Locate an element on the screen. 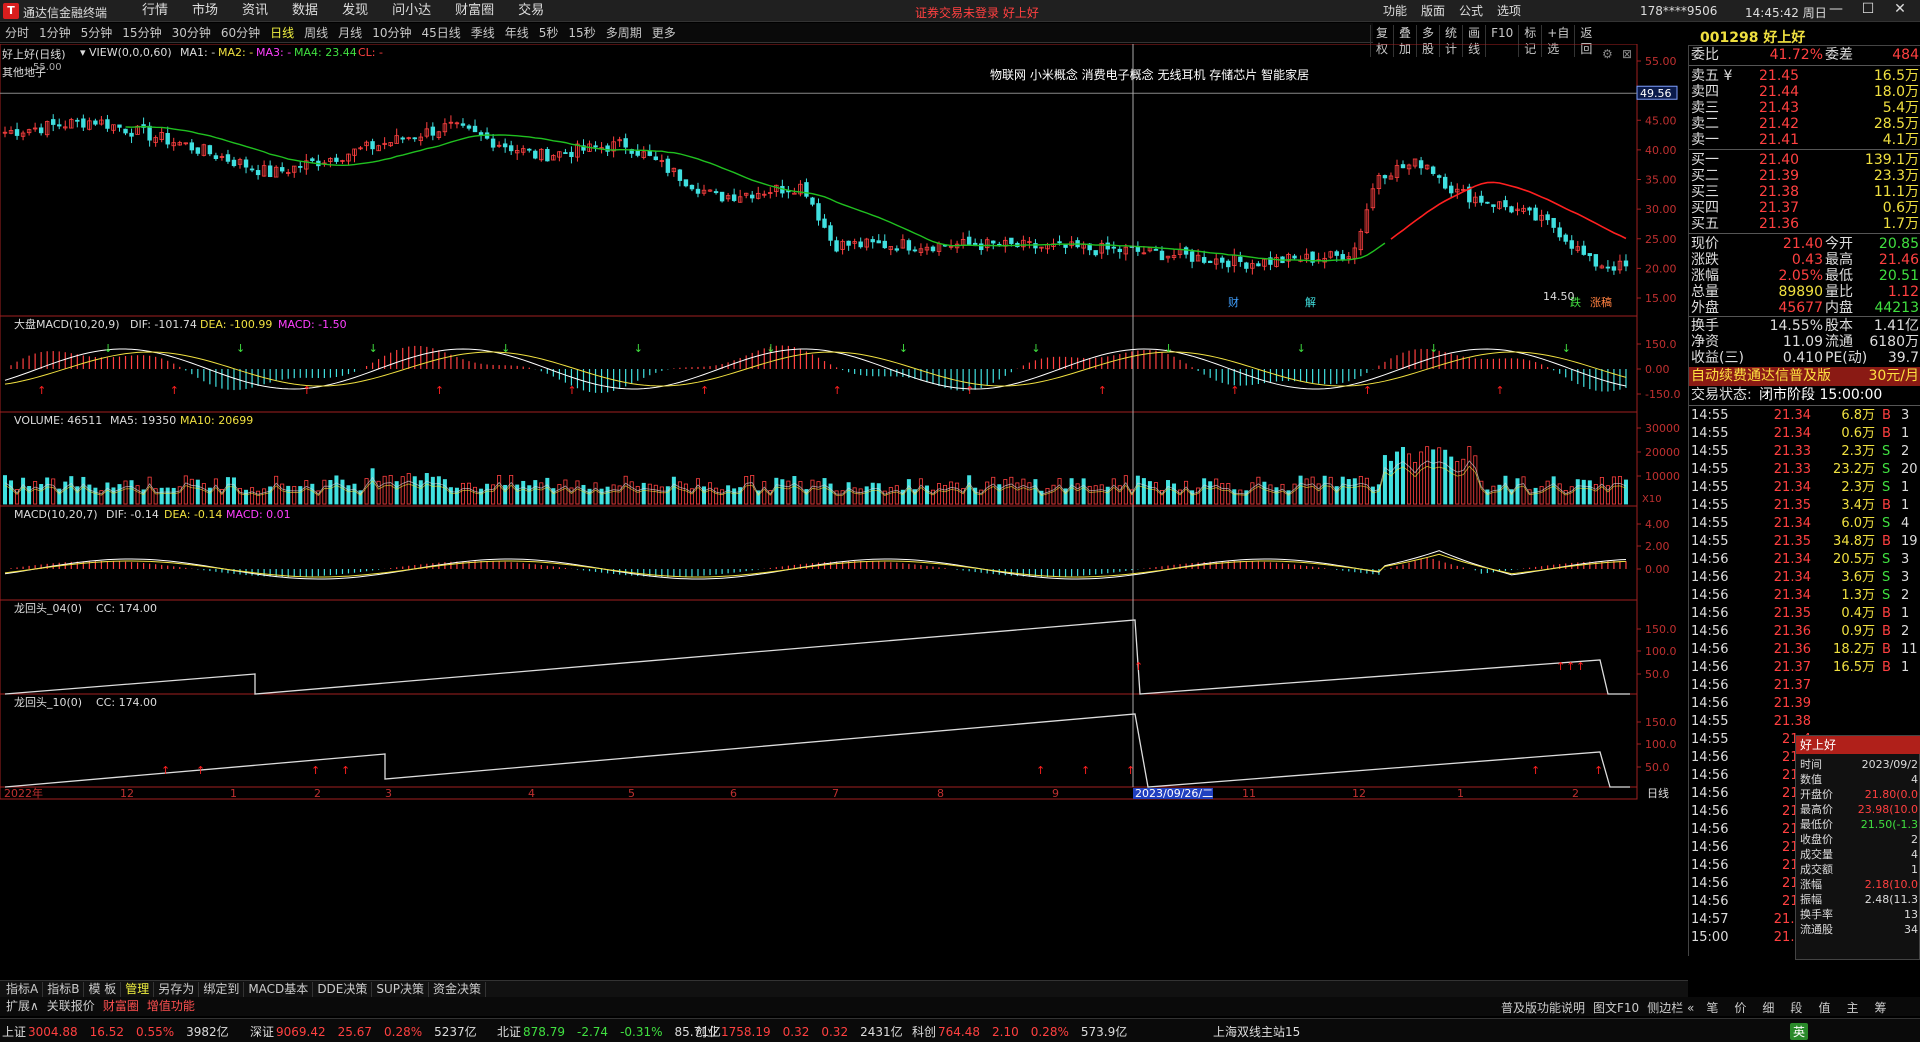  chart-indicator-name: ▾ VIEW(0,0,0,60) is located at coordinates (126, 52).